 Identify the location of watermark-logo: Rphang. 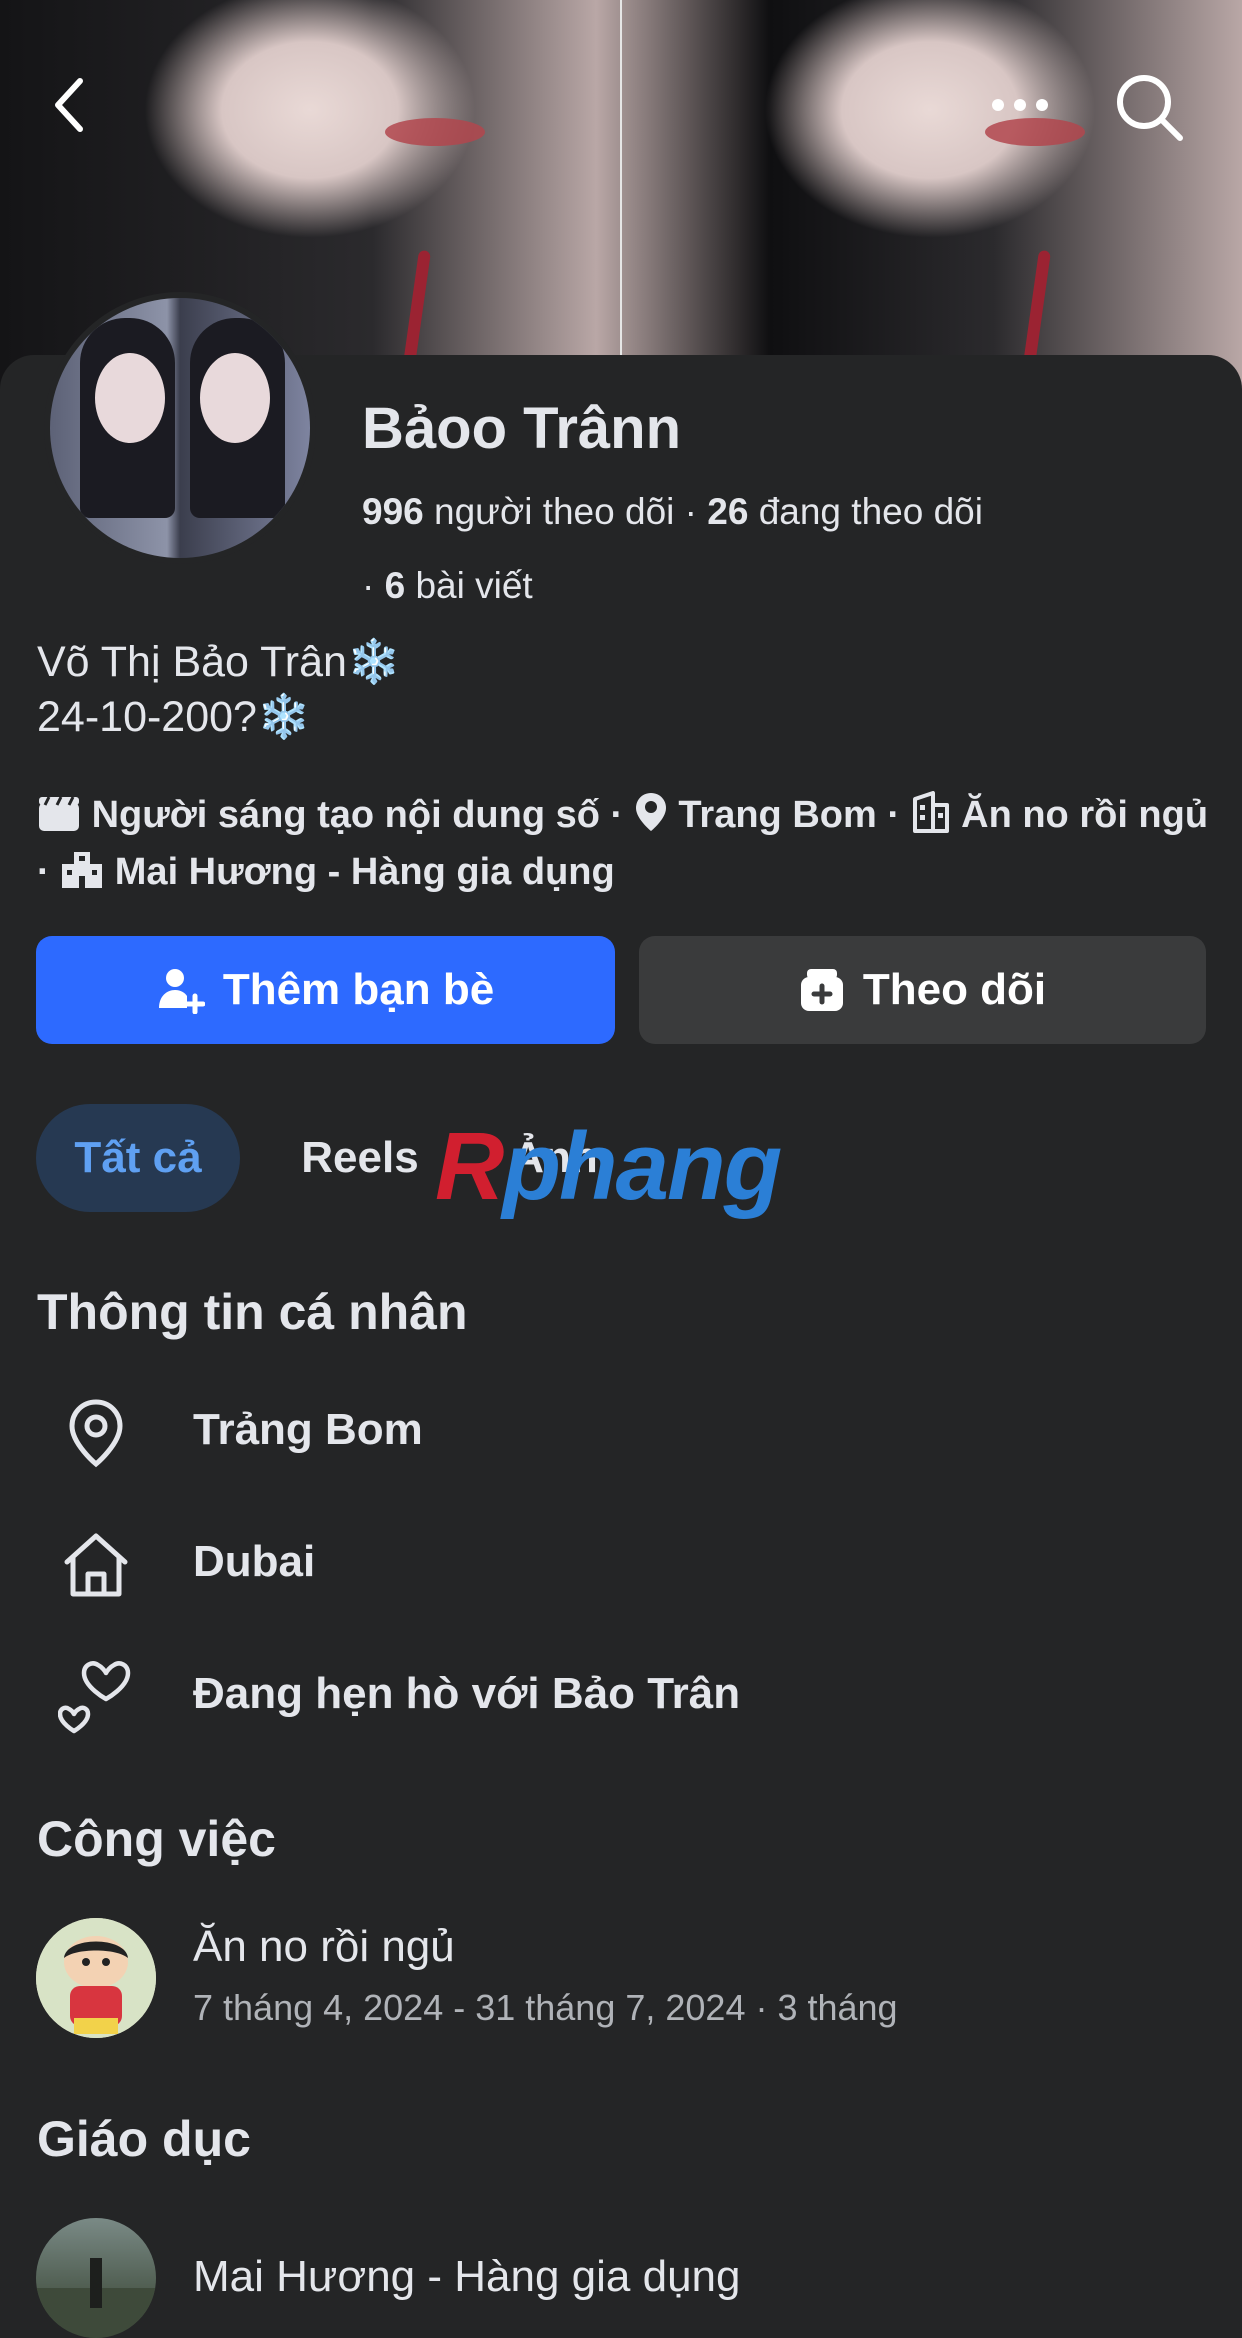
(608, 1166).